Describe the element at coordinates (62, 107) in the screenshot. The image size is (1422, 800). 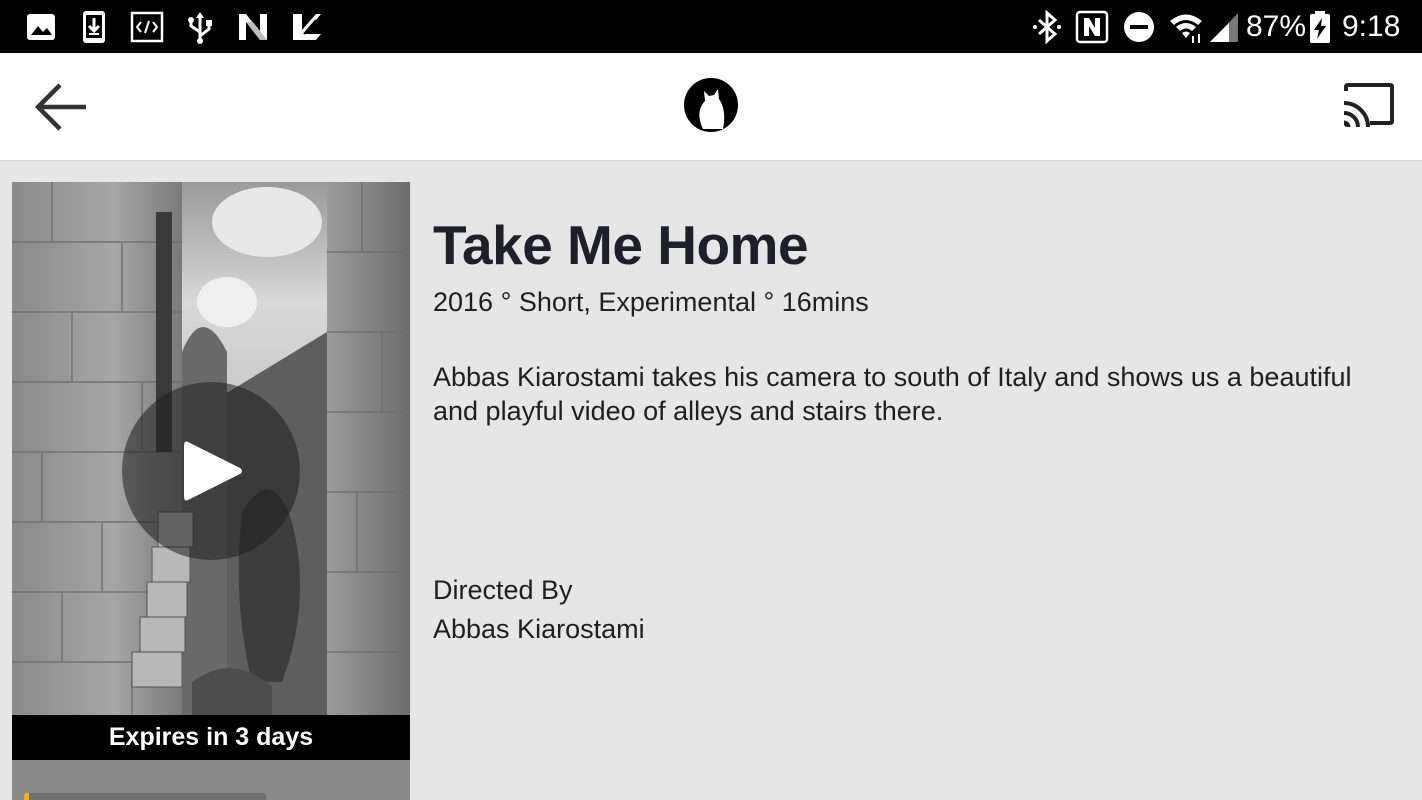
I see `arrow-back-icon` at that location.